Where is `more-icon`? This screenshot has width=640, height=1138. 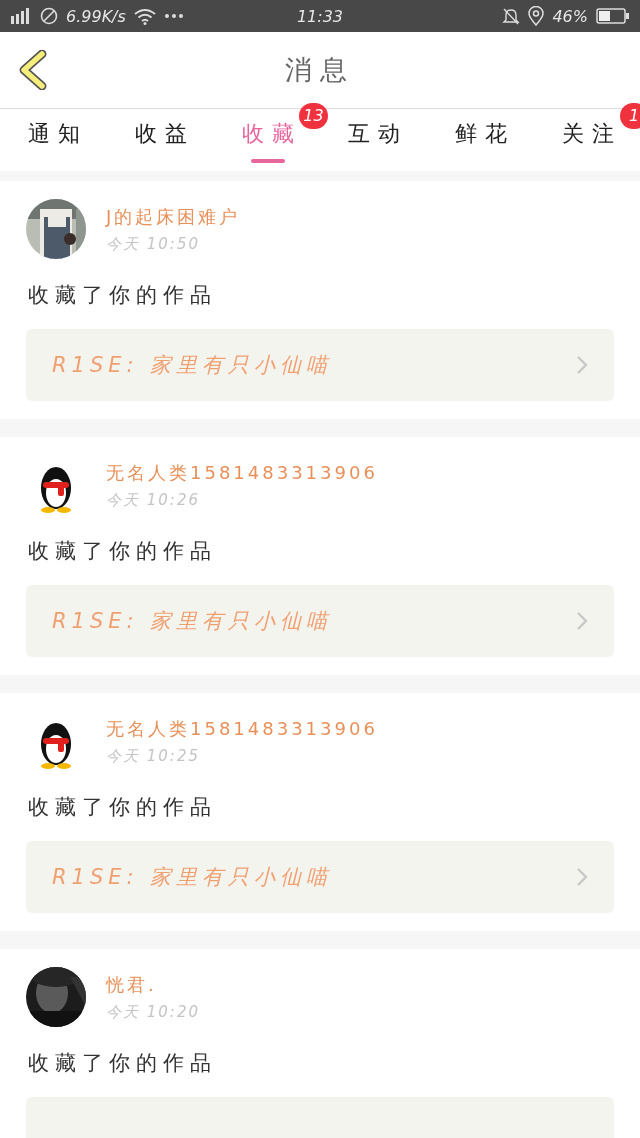 more-icon is located at coordinates (173, 16).